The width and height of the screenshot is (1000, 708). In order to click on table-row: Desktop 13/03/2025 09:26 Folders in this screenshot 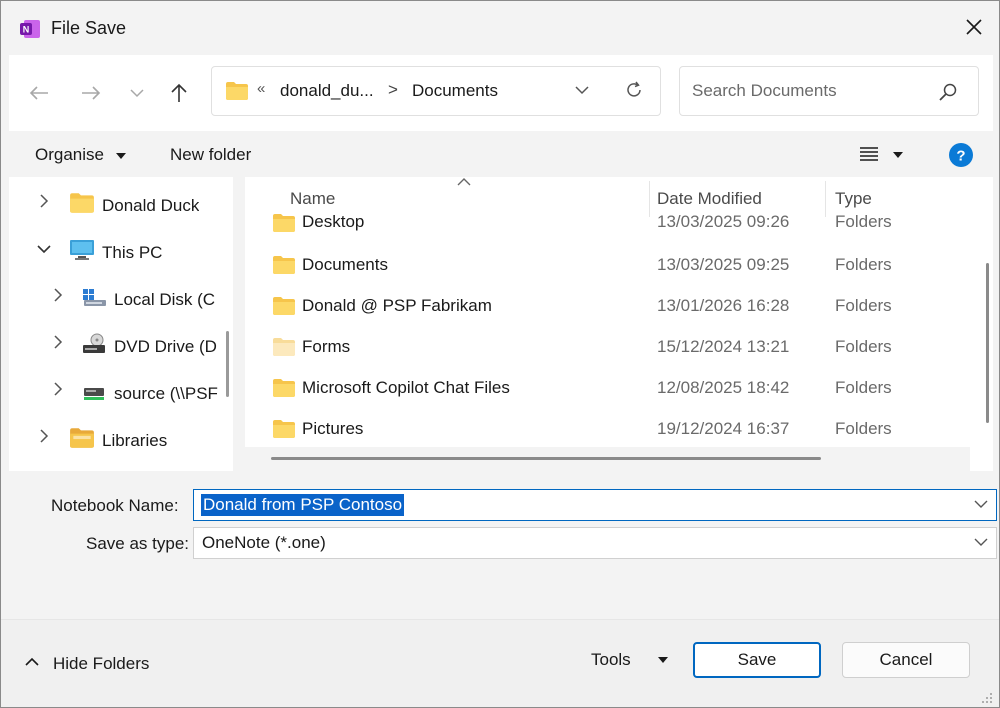, I will do `click(607, 223)`.